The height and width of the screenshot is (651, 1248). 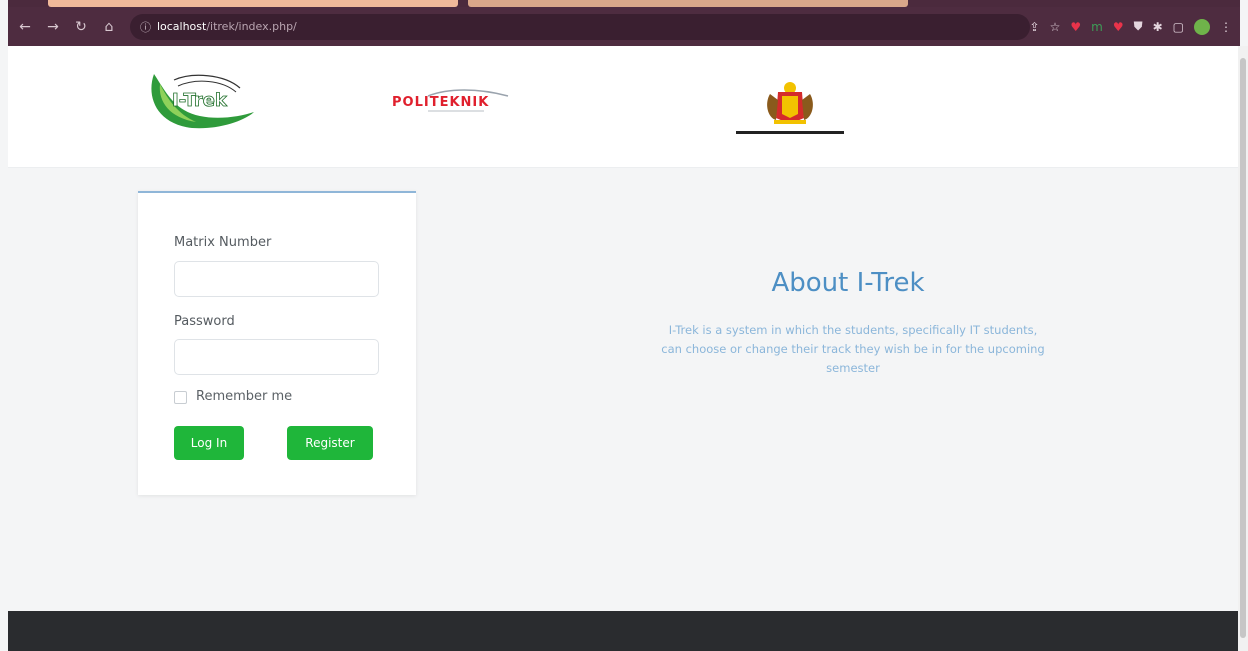 What do you see at coordinates (1226, 27) in the screenshot?
I see `menu-kebab-icon: ⋮` at bounding box center [1226, 27].